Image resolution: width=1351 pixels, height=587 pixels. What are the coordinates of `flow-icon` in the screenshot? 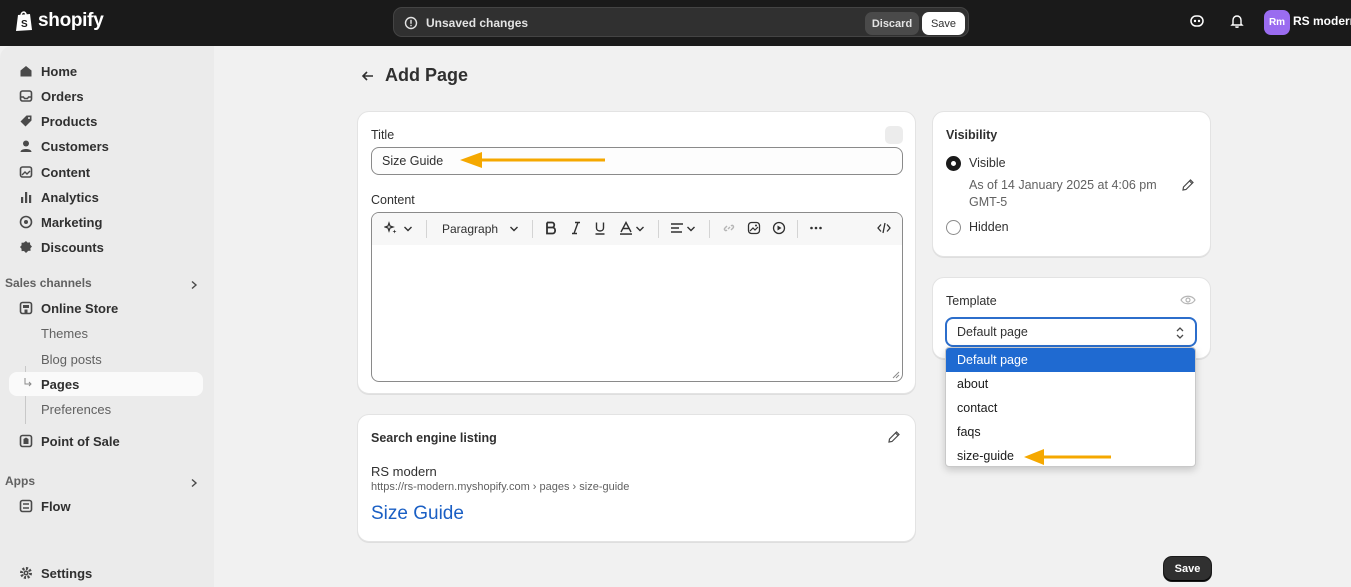 It's located at (26, 506).